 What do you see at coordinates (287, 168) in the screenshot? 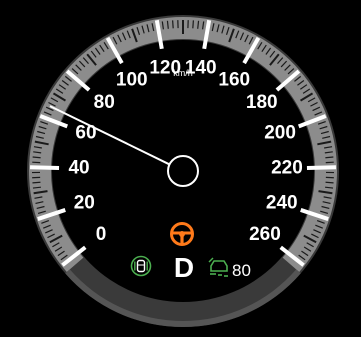
I see `tick-label: 220` at bounding box center [287, 168].